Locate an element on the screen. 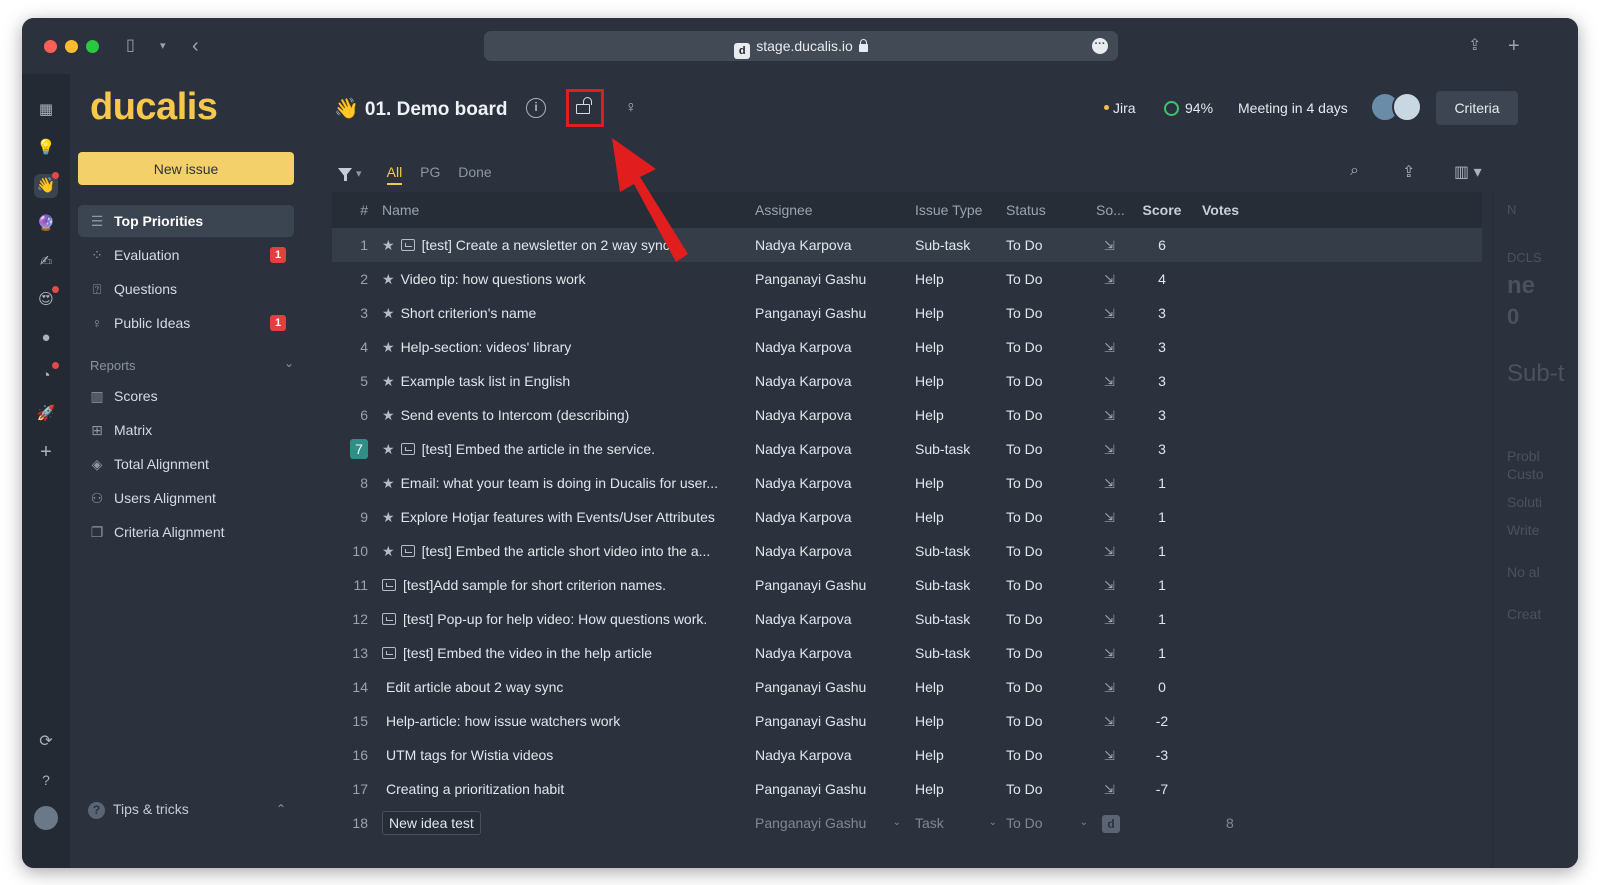  sidebar-item-public-ideas: ♀ Public Ideas 1 is located at coordinates (186, 323).